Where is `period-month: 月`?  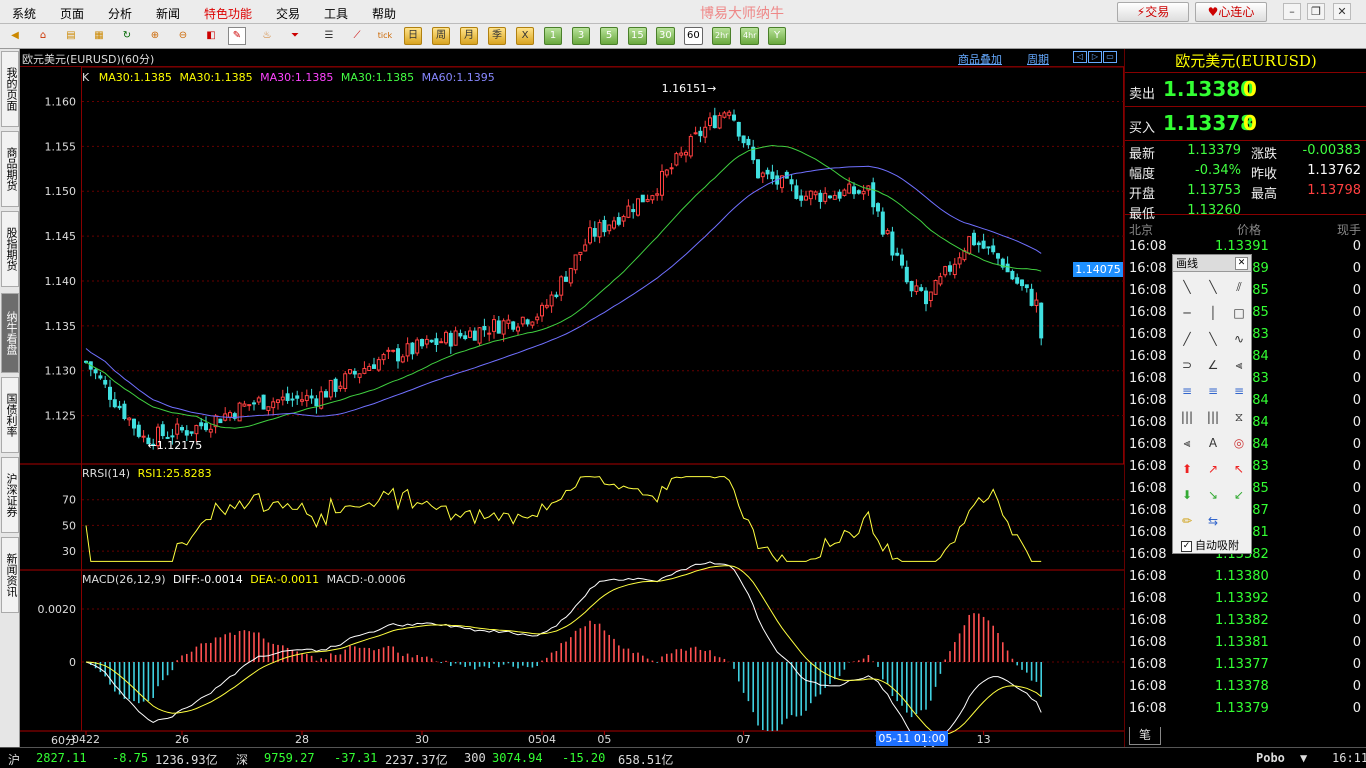 period-month: 月 is located at coordinates (469, 36).